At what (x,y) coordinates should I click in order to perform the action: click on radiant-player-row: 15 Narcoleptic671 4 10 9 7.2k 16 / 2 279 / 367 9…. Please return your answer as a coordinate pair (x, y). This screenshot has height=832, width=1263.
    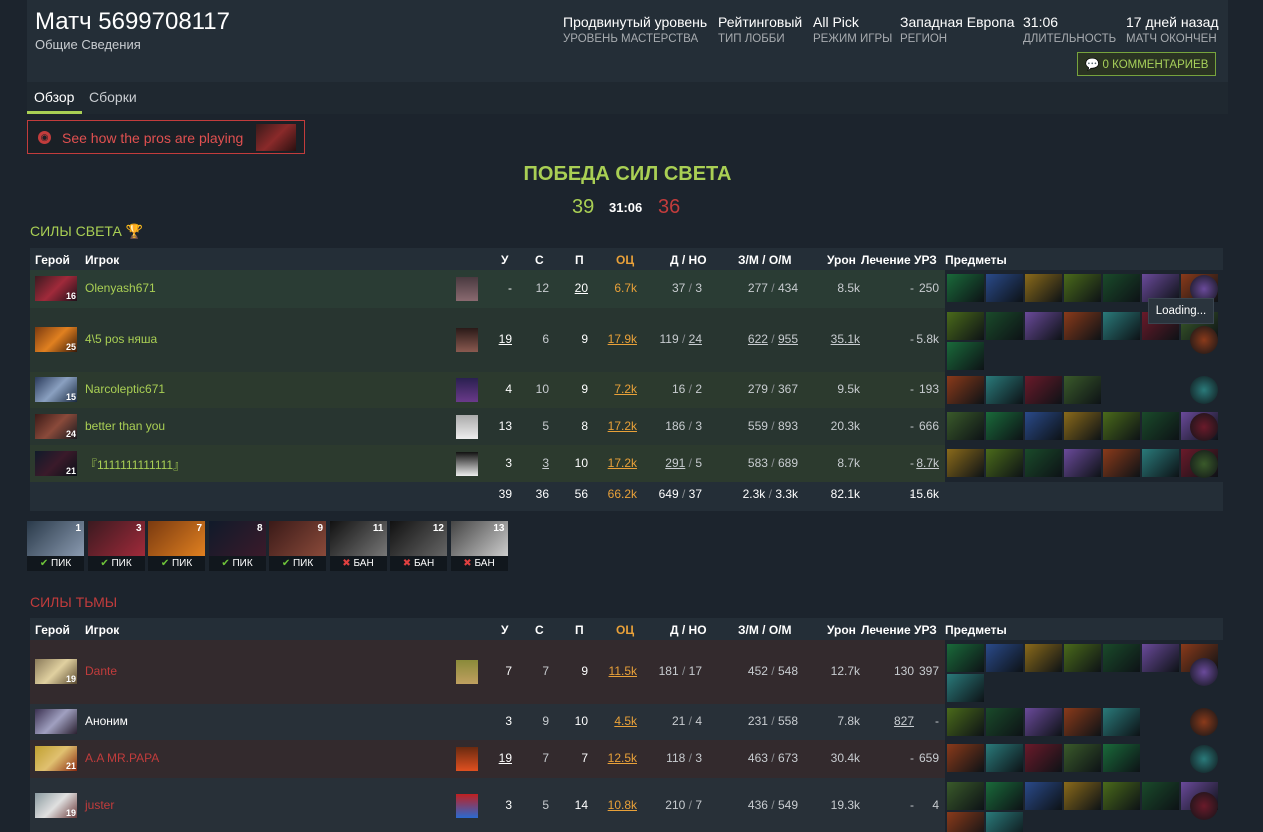
    Looking at the image, I should click on (626, 390).